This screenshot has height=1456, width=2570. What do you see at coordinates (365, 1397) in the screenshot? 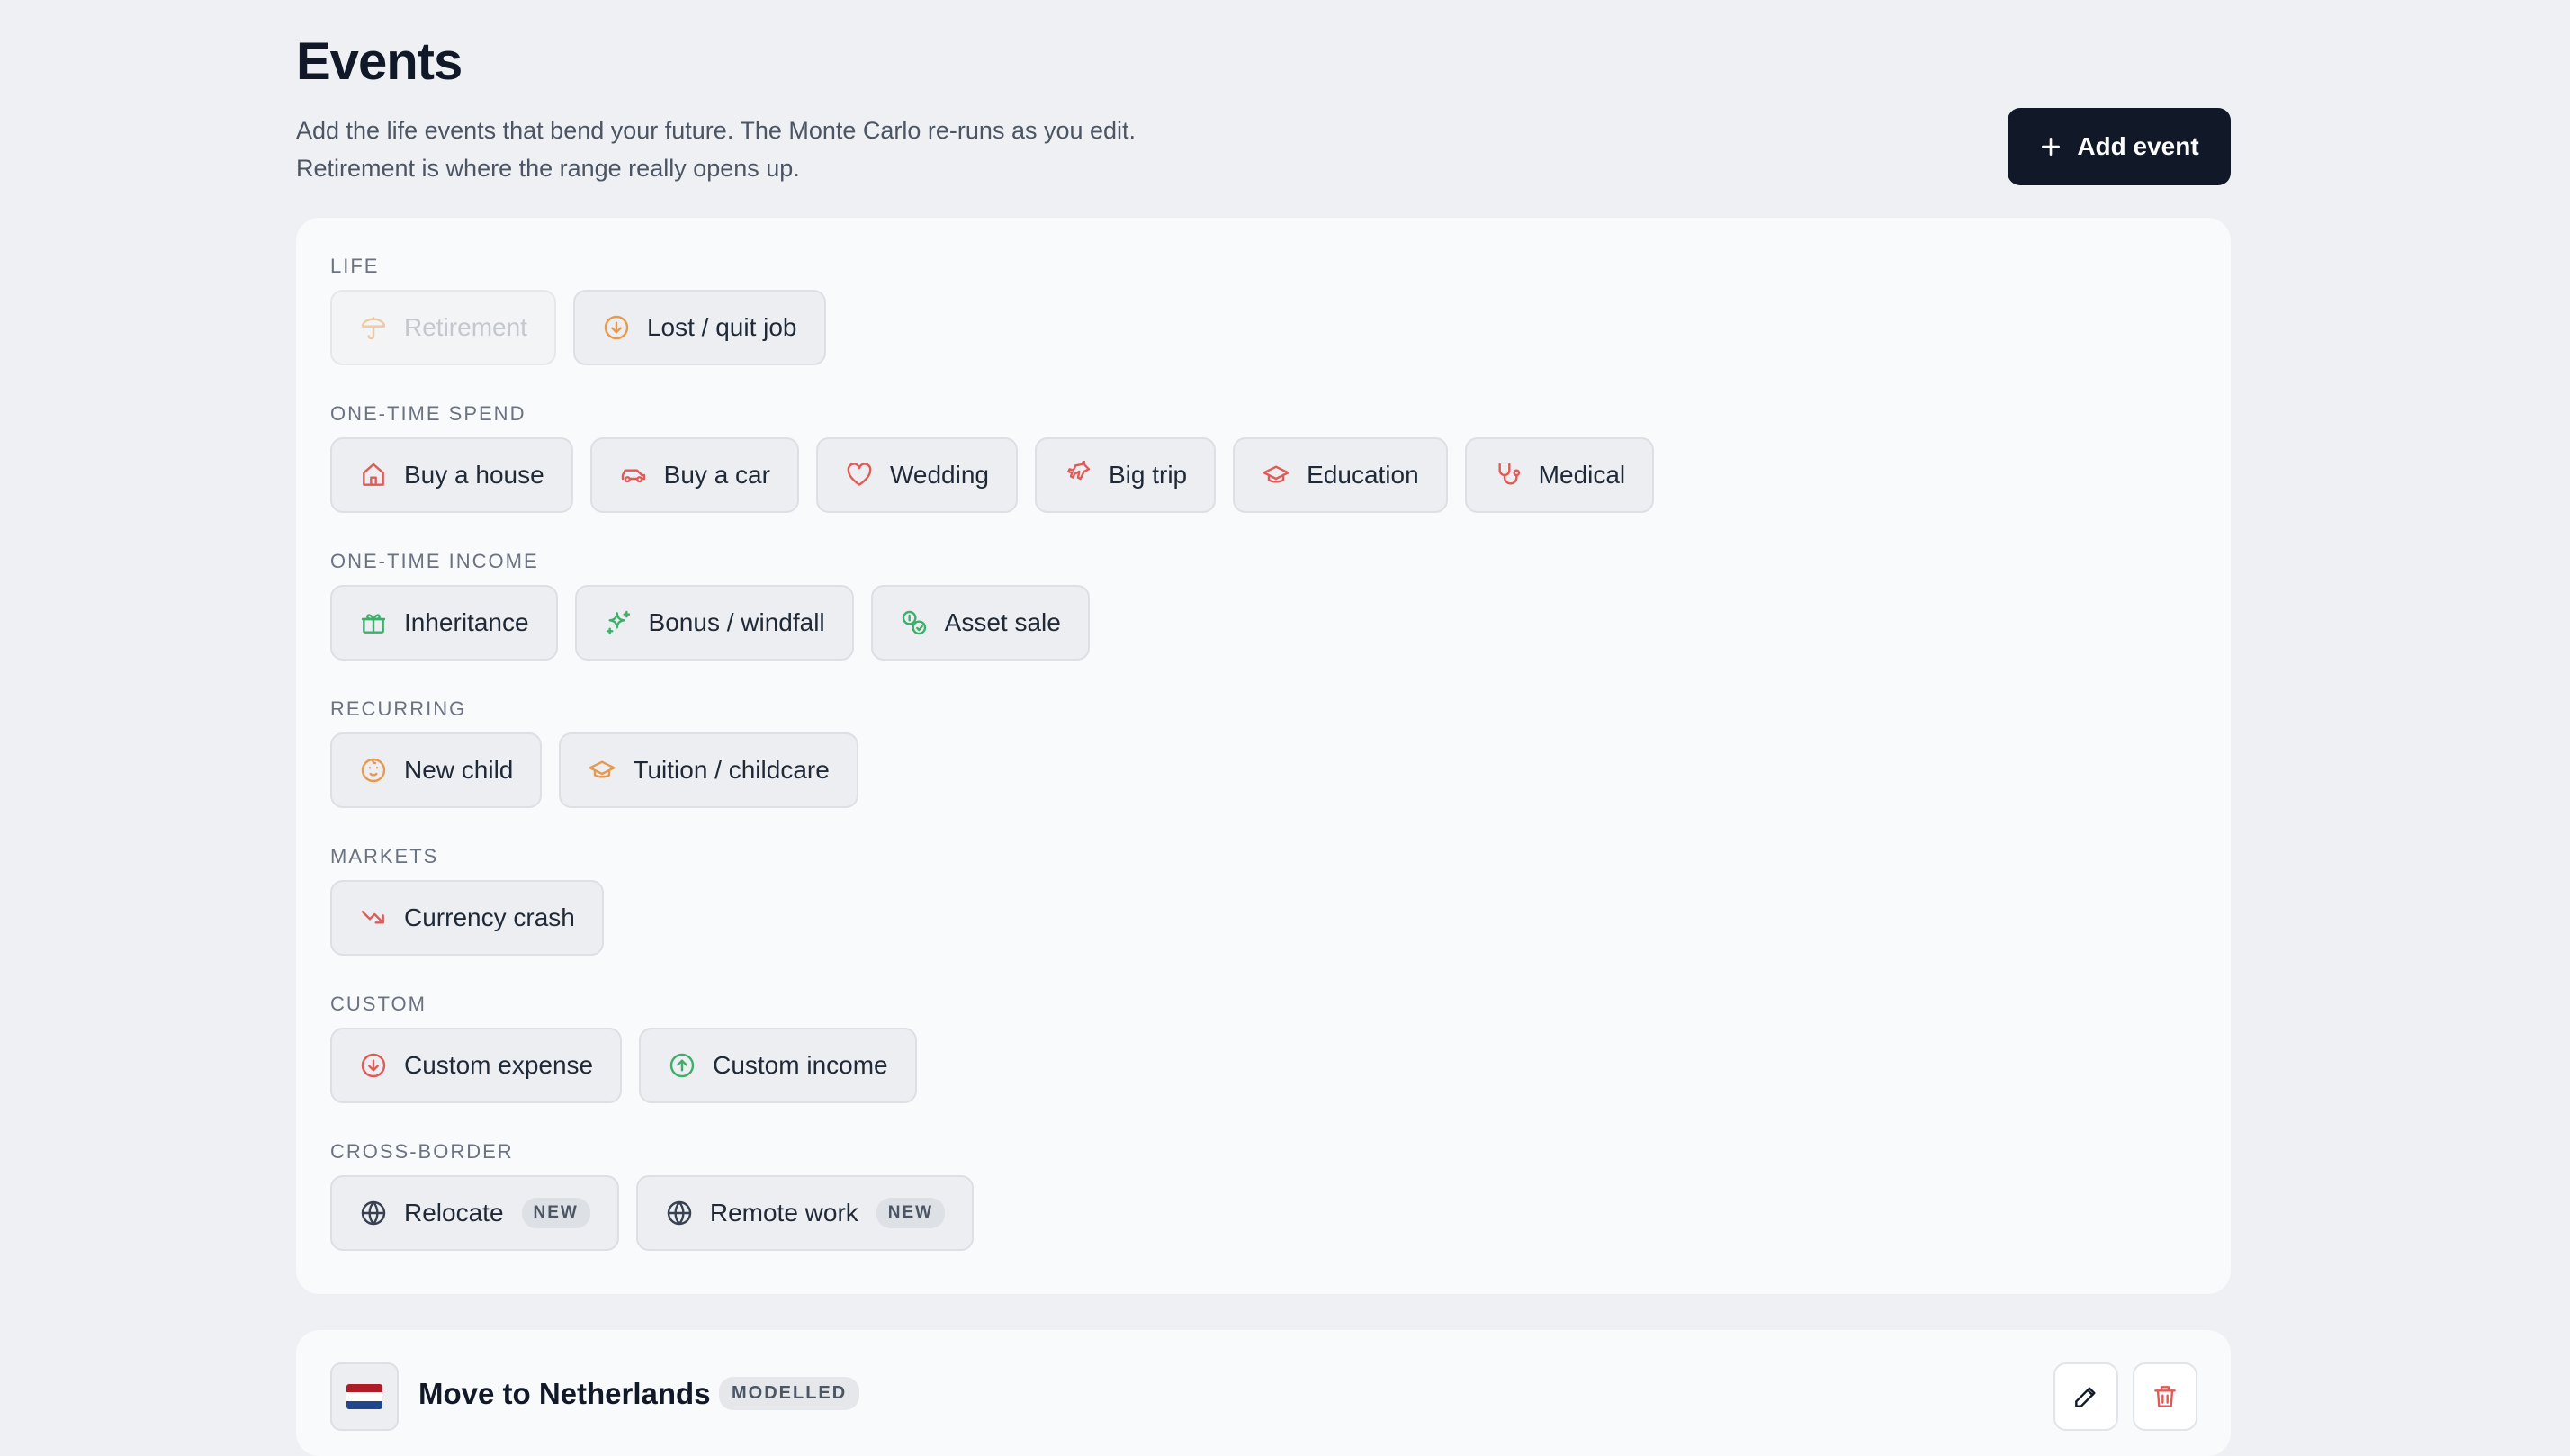
I see `netherlands-flag-icon` at bounding box center [365, 1397].